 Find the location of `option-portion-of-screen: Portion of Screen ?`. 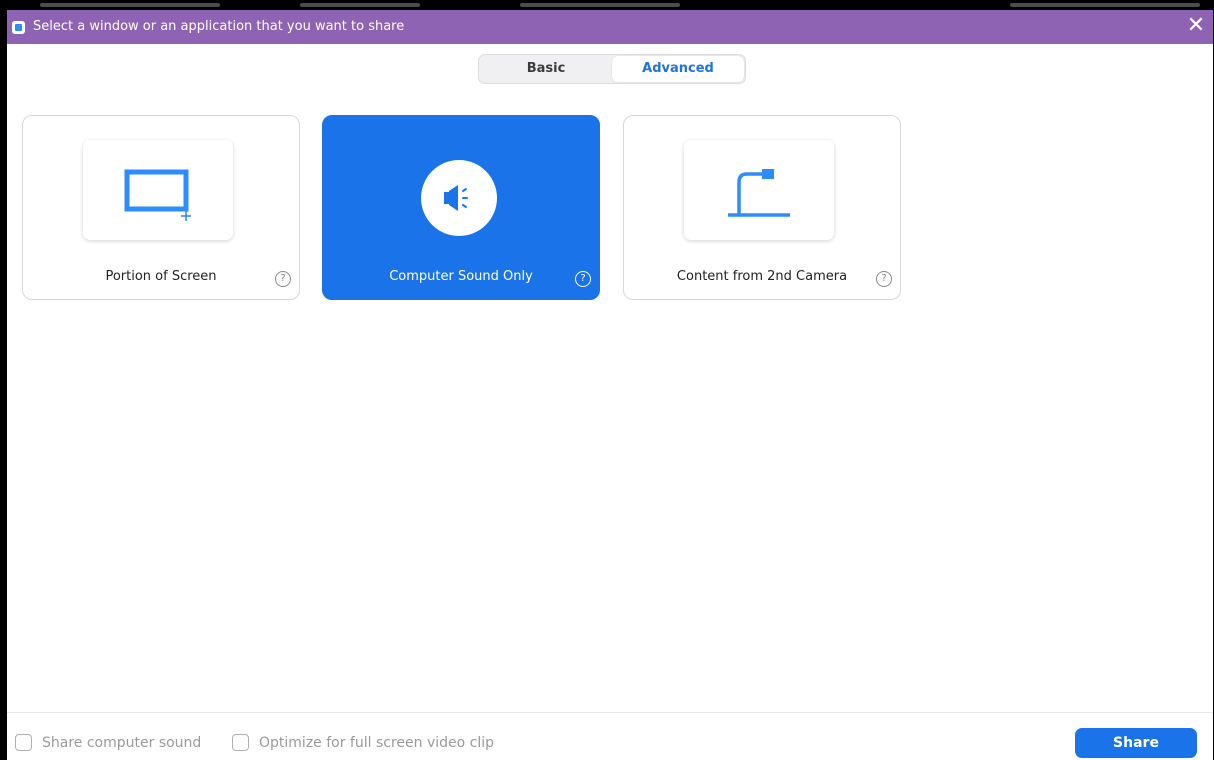

option-portion-of-screen: Portion of Screen ? is located at coordinates (161, 207).